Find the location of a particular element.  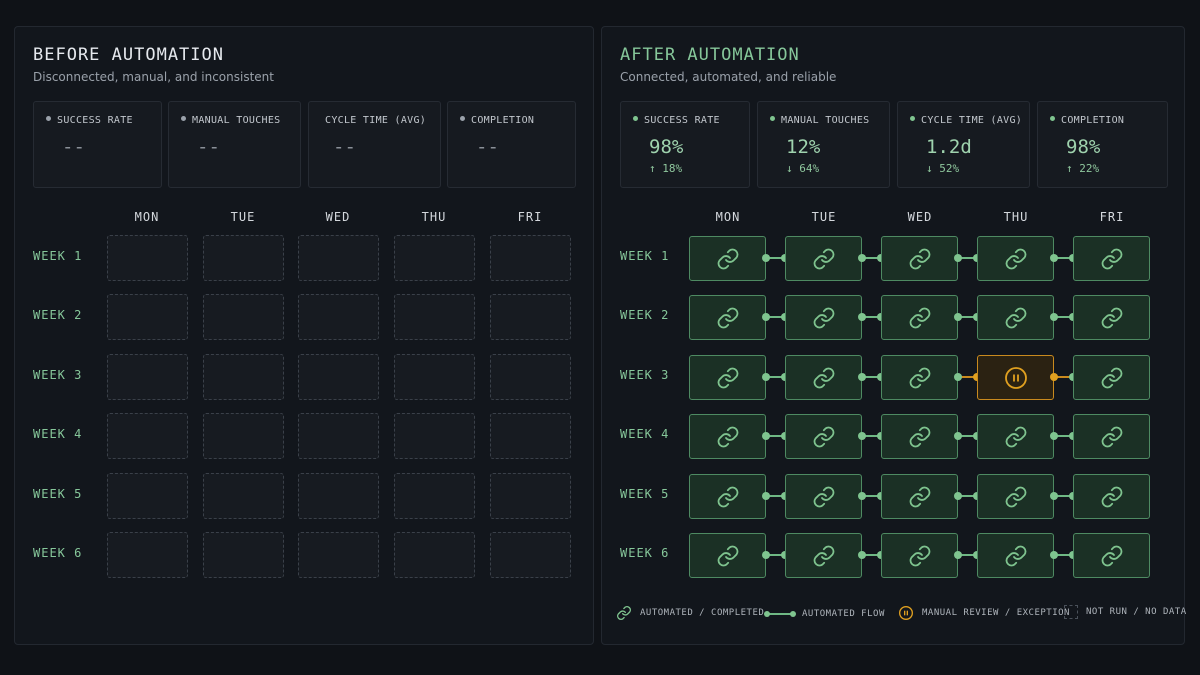

week-label-3: WEEK 3 is located at coordinates (645, 375).